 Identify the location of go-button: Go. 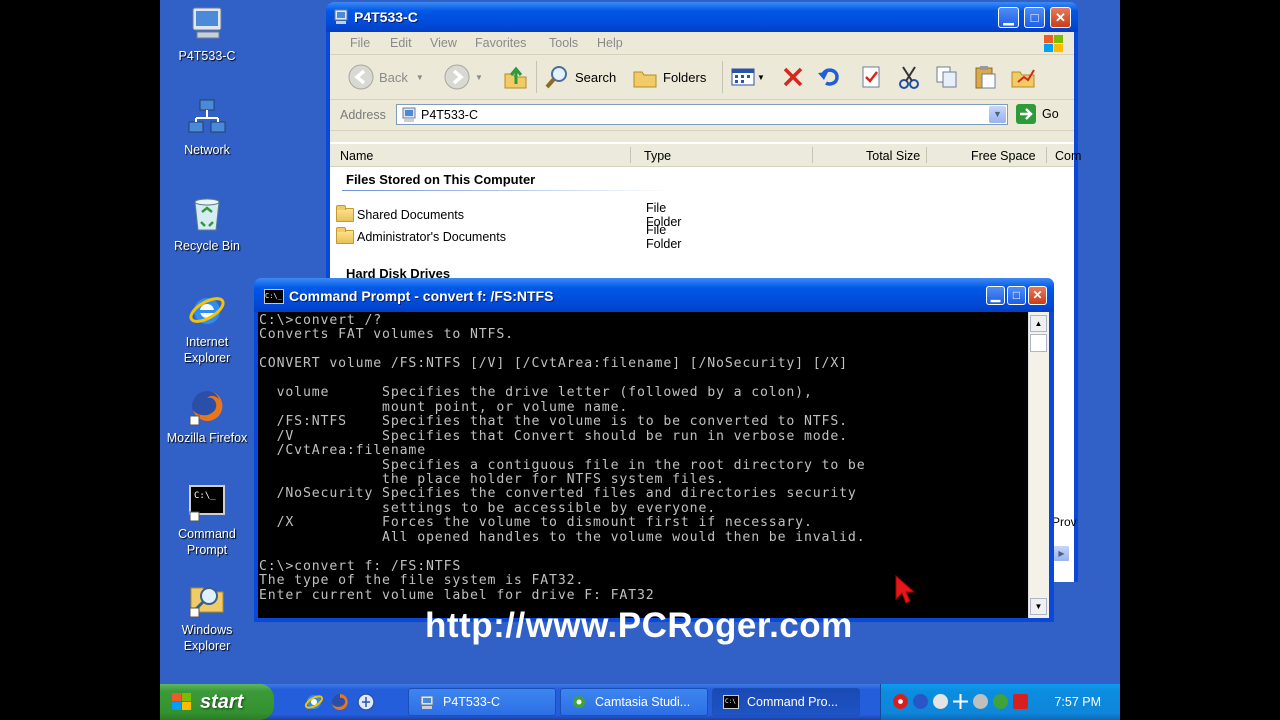
(1037, 114).